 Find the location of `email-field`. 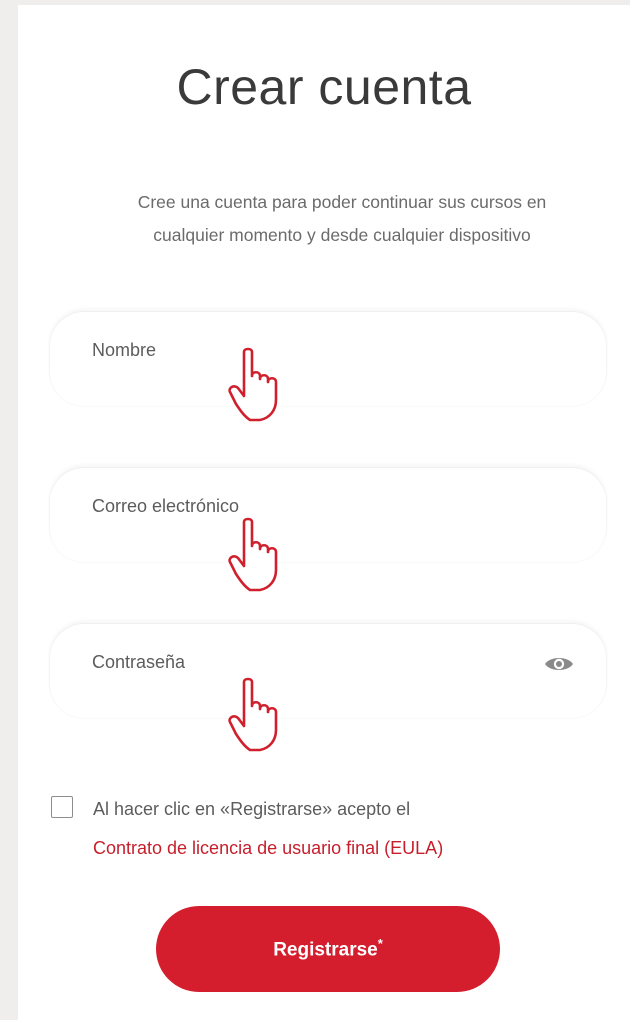

email-field is located at coordinates (328, 515).